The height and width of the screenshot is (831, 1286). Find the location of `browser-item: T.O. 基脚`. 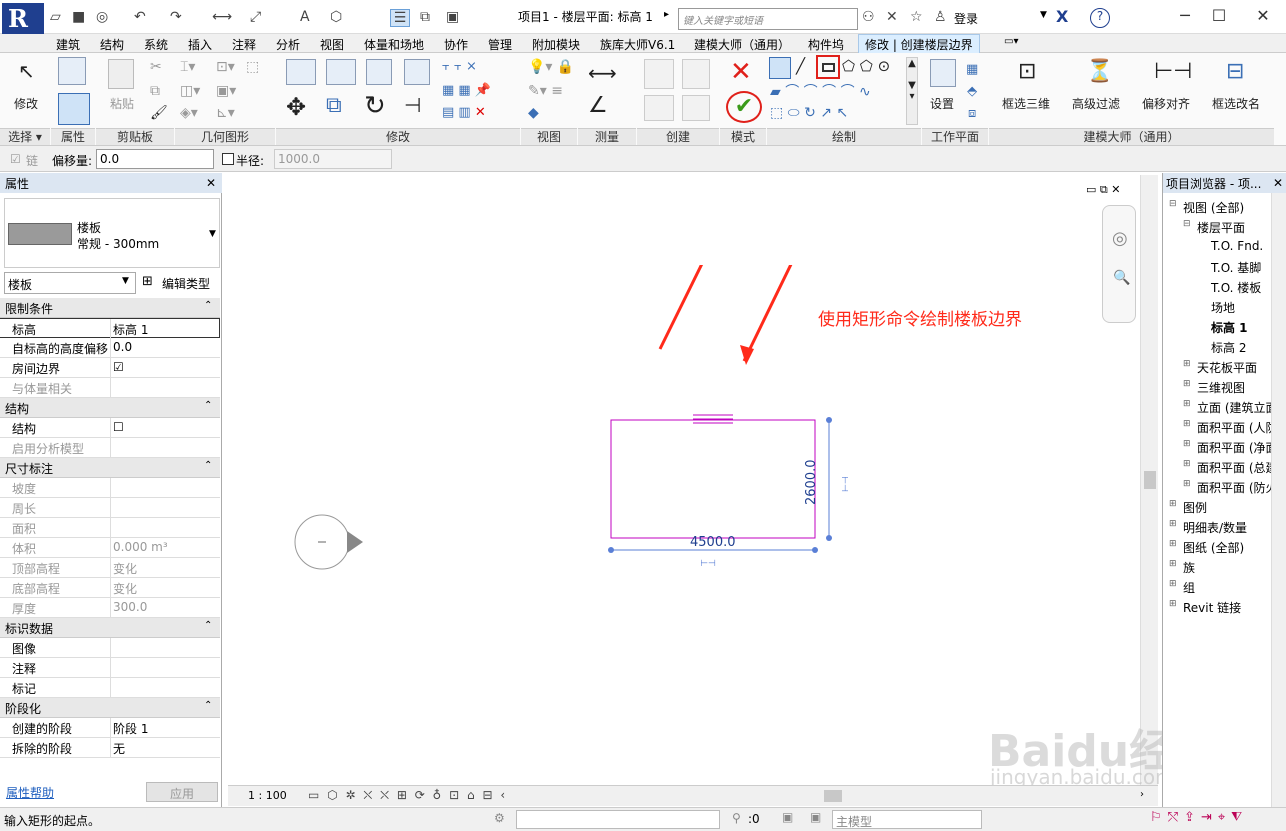

browser-item: T.O. 基脚 is located at coordinates (1236, 267).